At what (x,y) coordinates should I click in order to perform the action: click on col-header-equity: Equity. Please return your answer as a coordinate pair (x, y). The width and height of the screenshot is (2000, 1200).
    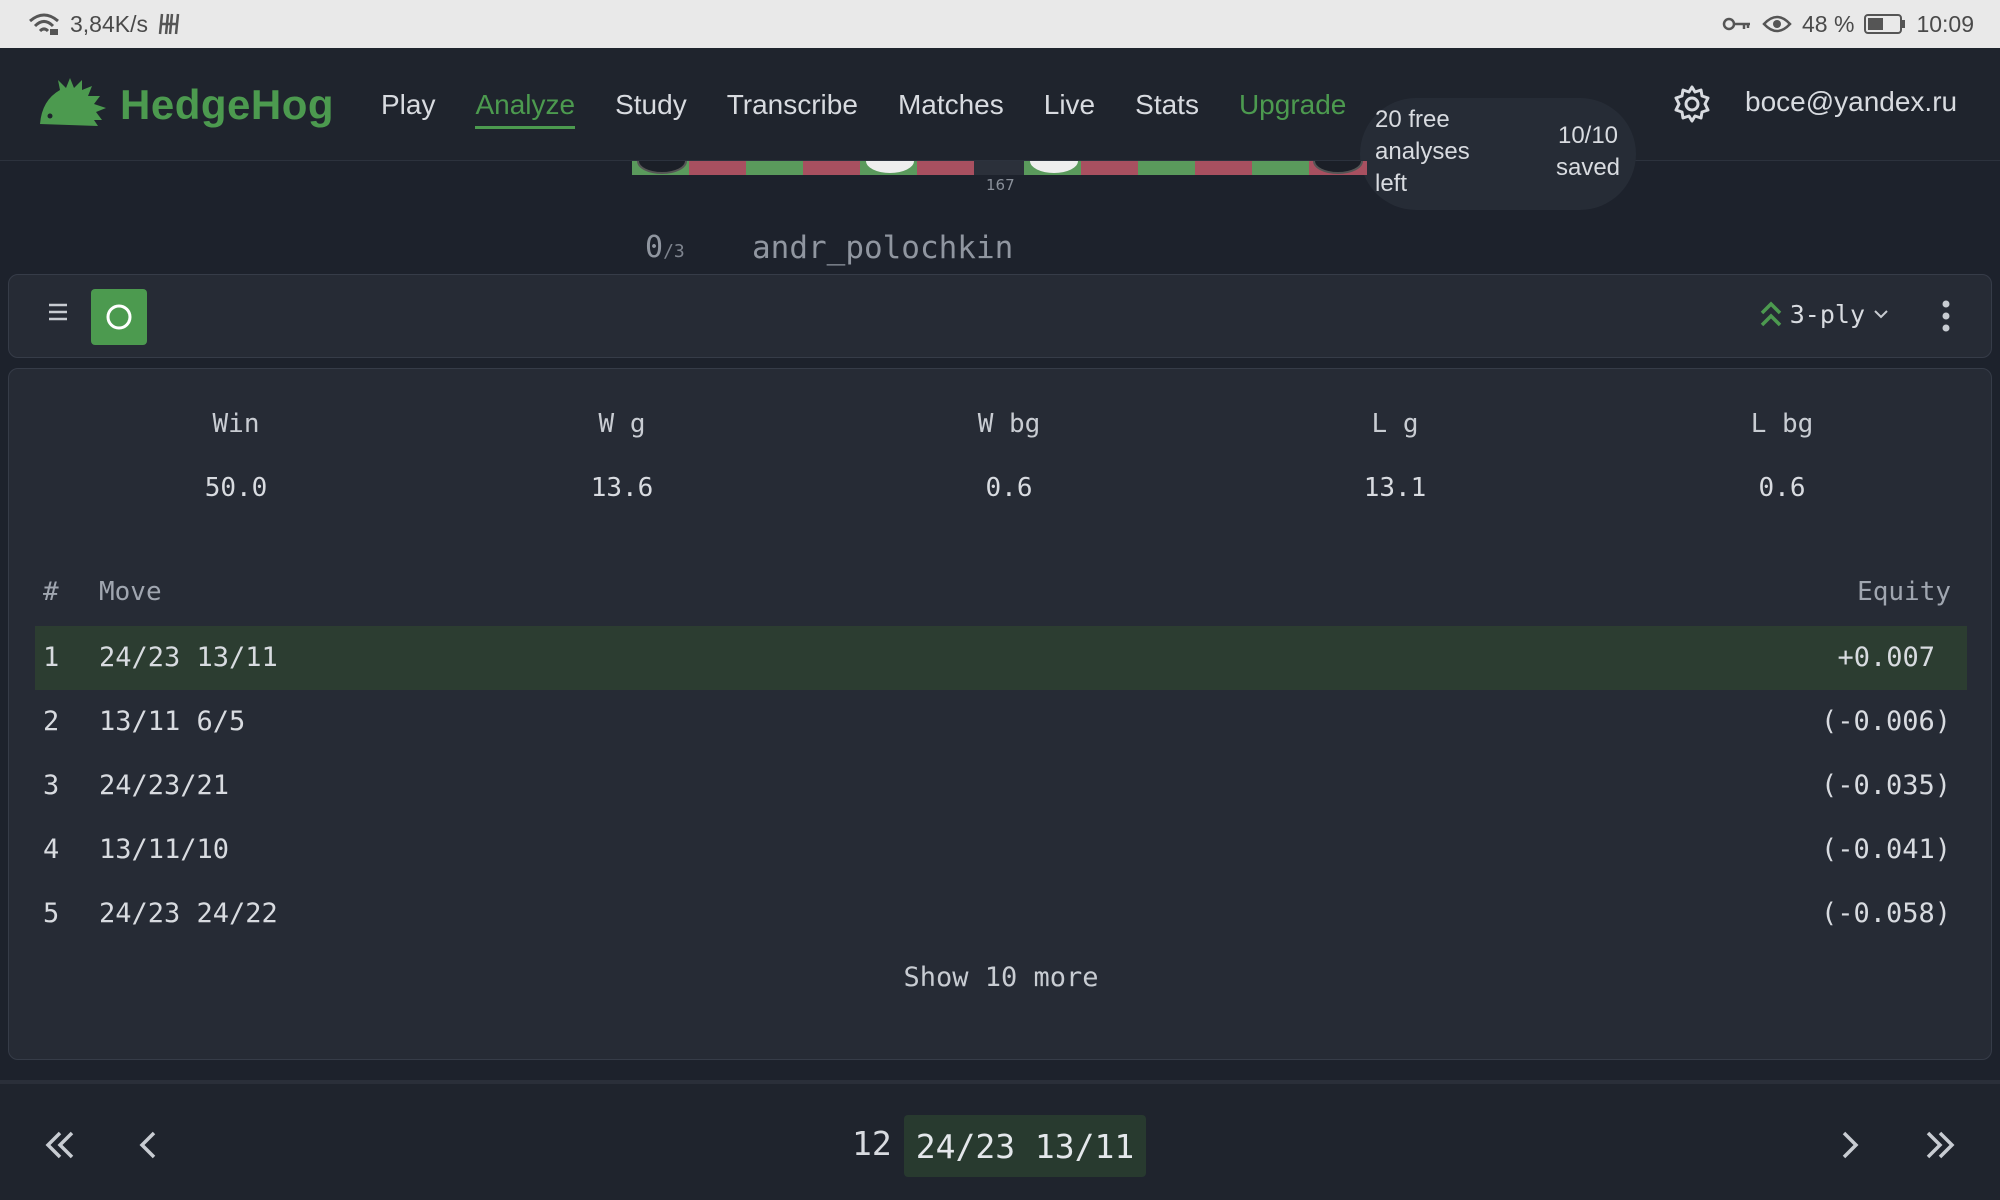
    Looking at the image, I should click on (1904, 592).